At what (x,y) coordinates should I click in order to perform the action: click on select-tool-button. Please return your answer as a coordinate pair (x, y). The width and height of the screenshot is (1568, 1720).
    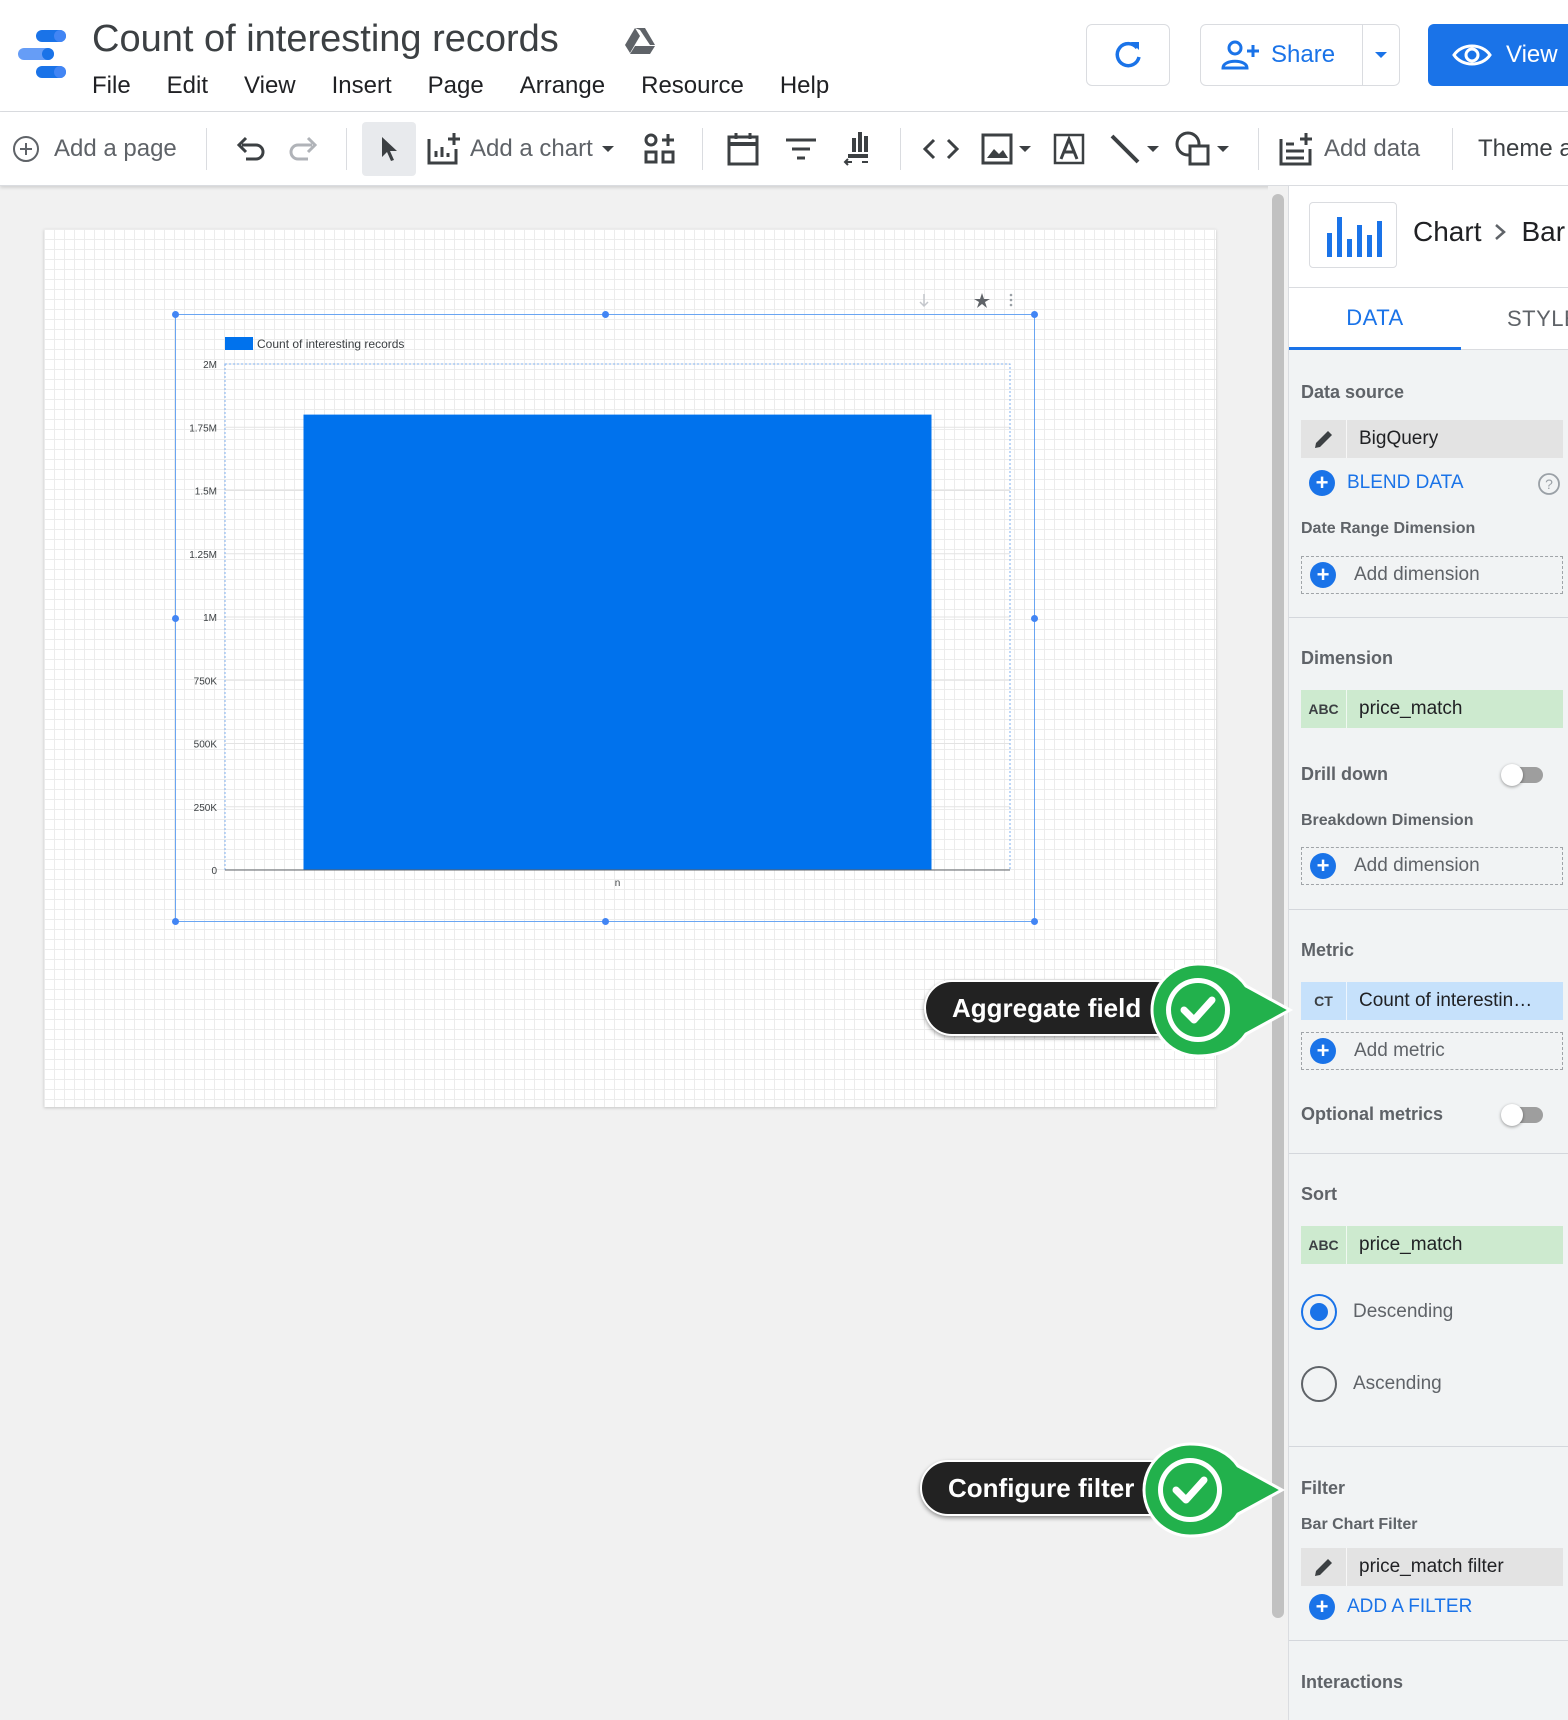
    Looking at the image, I should click on (389, 149).